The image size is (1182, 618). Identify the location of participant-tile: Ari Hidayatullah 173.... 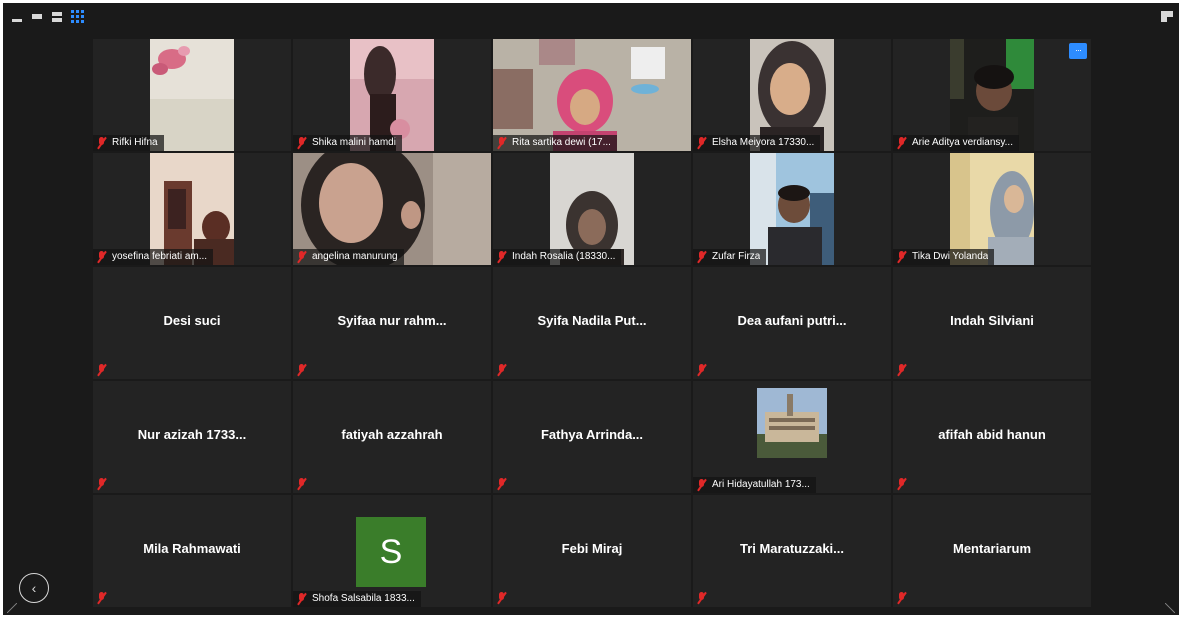
(792, 437).